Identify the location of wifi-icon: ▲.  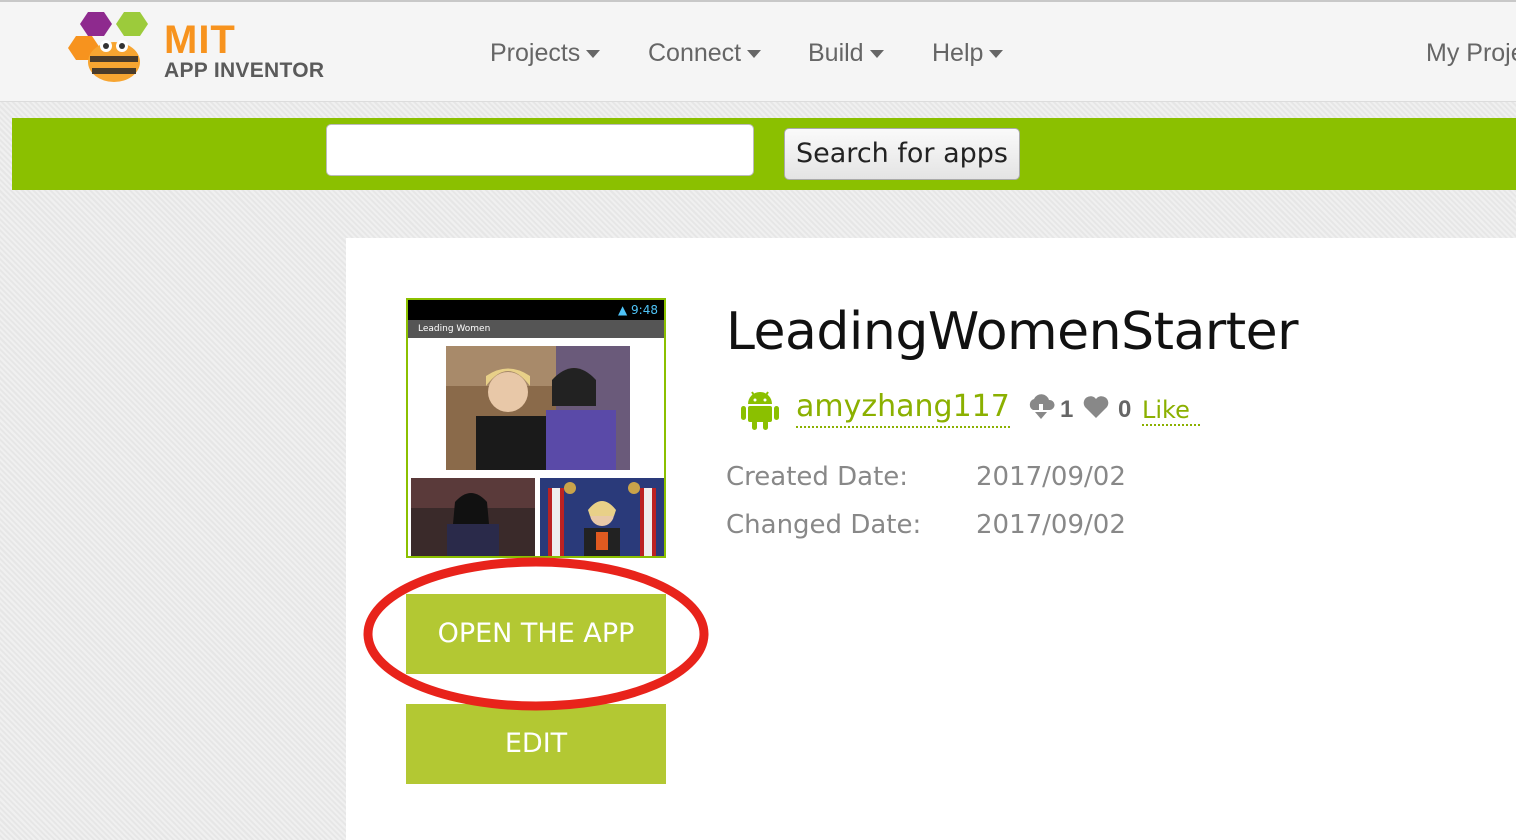
(622, 310).